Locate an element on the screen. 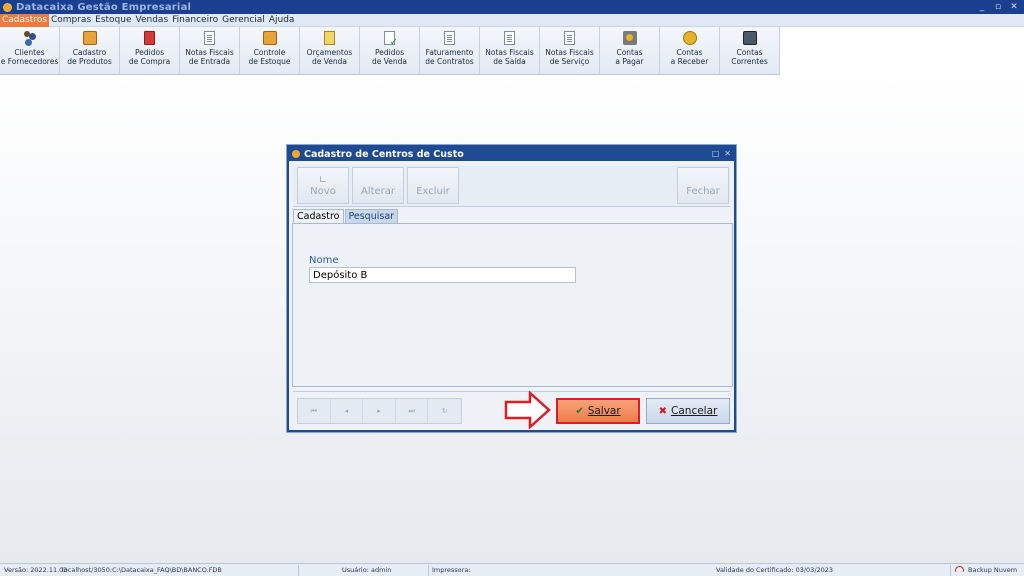  toolbar-contas-correntes: Contas Correntes is located at coordinates (750, 51).